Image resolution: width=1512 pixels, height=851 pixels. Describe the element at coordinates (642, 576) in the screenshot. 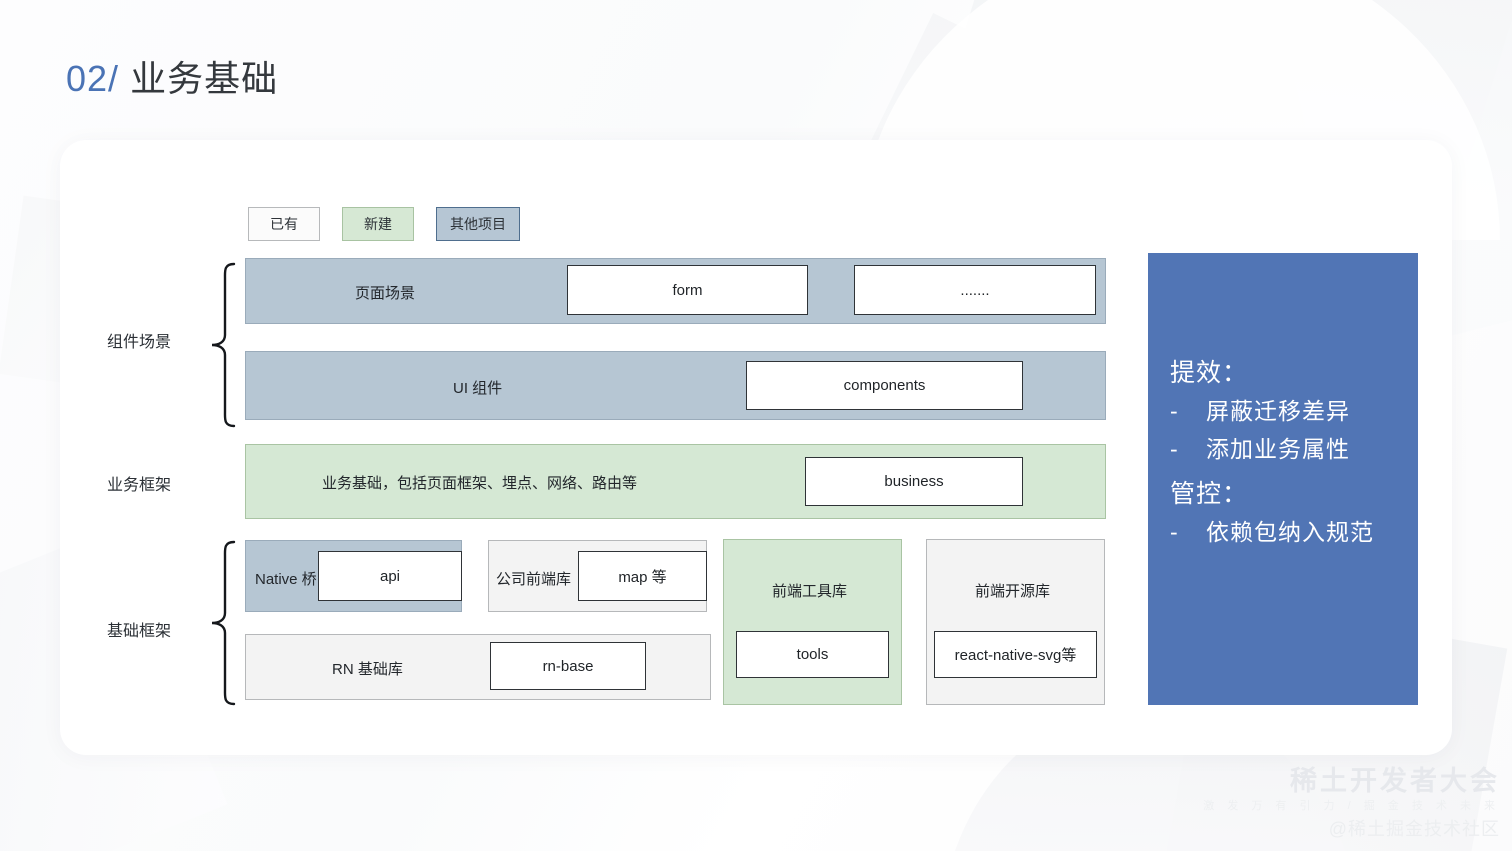

I see `box-map: map 等` at that location.